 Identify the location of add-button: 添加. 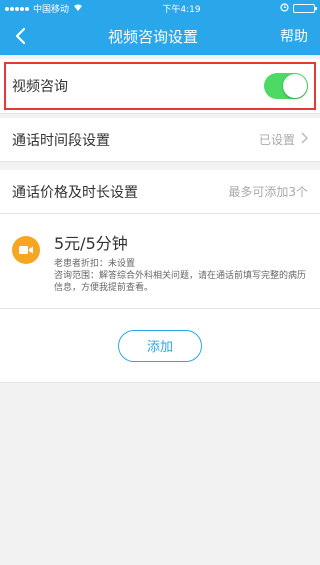
(160, 345).